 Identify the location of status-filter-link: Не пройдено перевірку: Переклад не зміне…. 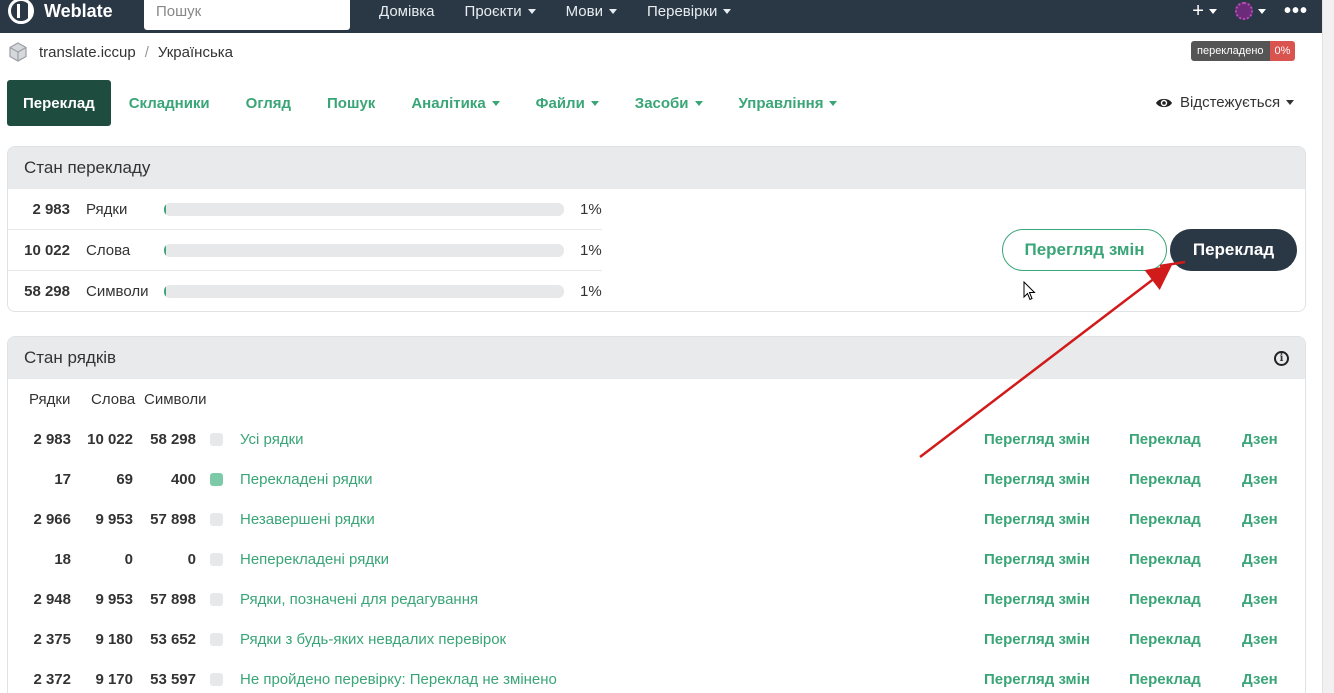
(590, 679).